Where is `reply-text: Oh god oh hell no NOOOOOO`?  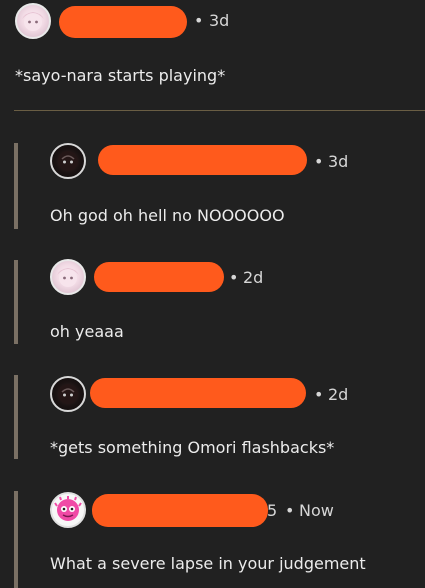
reply-text: Oh god oh hell no NOOOOOO is located at coordinates (167, 215).